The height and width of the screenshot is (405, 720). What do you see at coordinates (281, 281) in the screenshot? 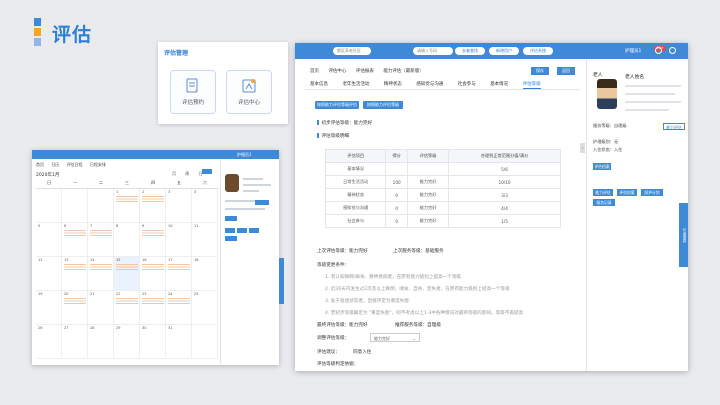
I see `calendar-side-tab` at bounding box center [281, 281].